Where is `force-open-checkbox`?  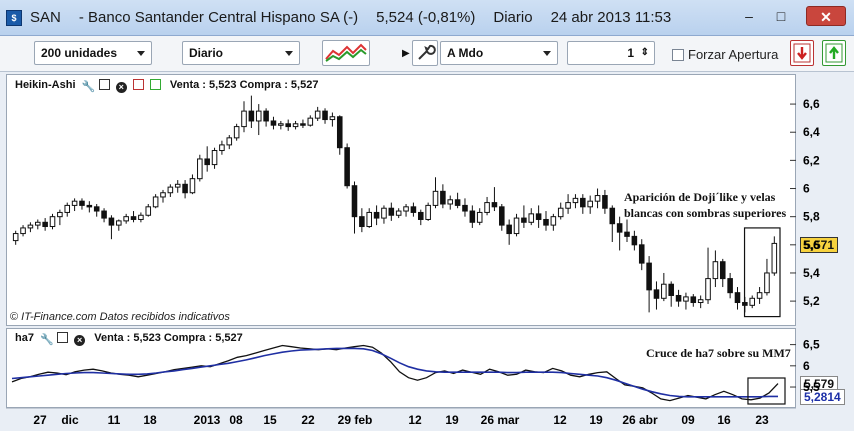
force-open-checkbox is located at coordinates (678, 55).